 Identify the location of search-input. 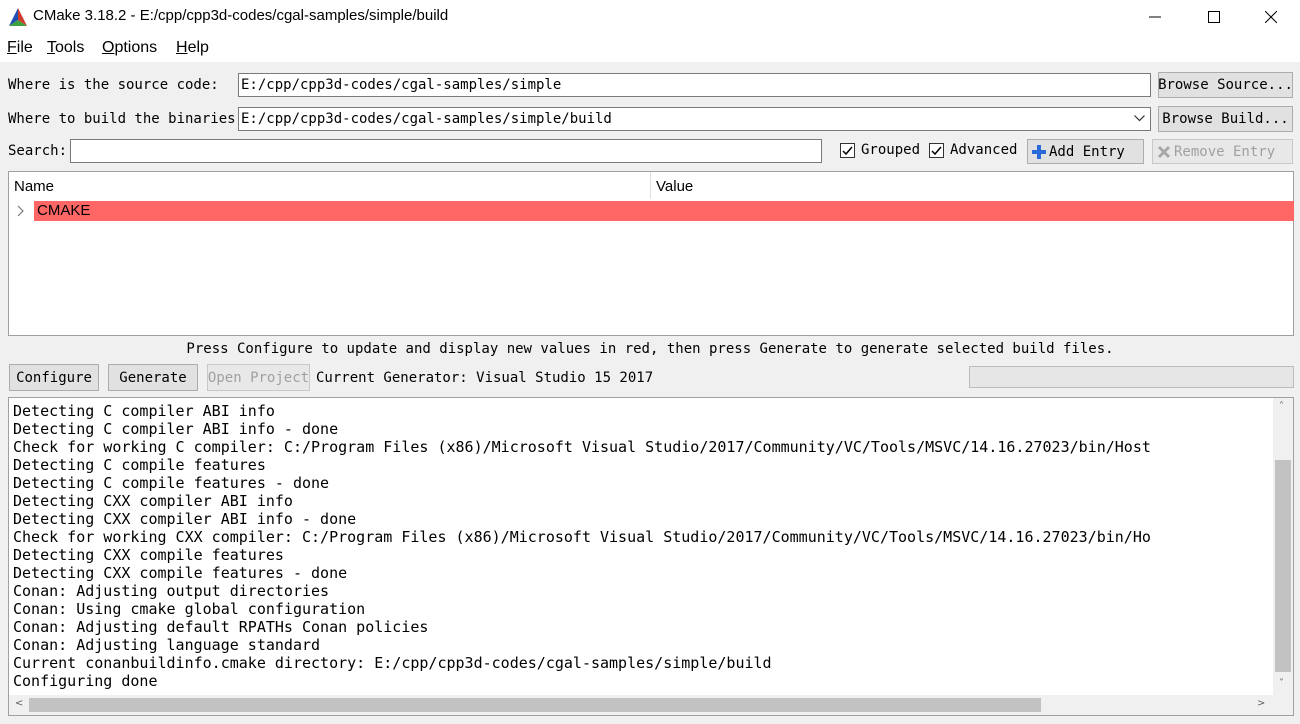
(446, 151).